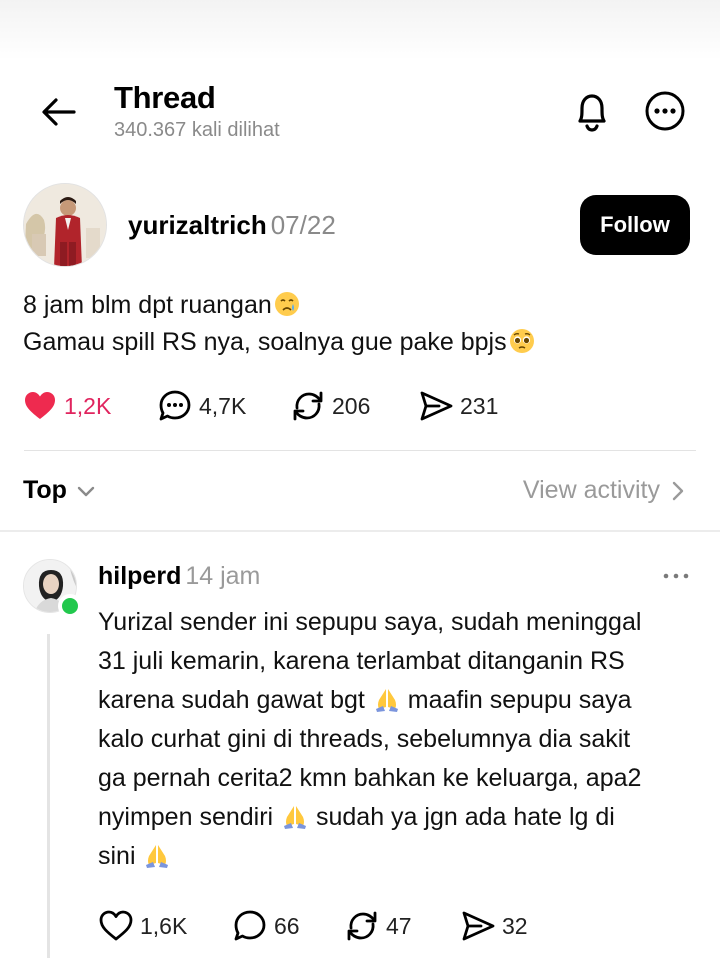 This screenshot has height=958, width=720. Describe the element at coordinates (678, 490) in the screenshot. I see `chevron-right-icon` at that location.